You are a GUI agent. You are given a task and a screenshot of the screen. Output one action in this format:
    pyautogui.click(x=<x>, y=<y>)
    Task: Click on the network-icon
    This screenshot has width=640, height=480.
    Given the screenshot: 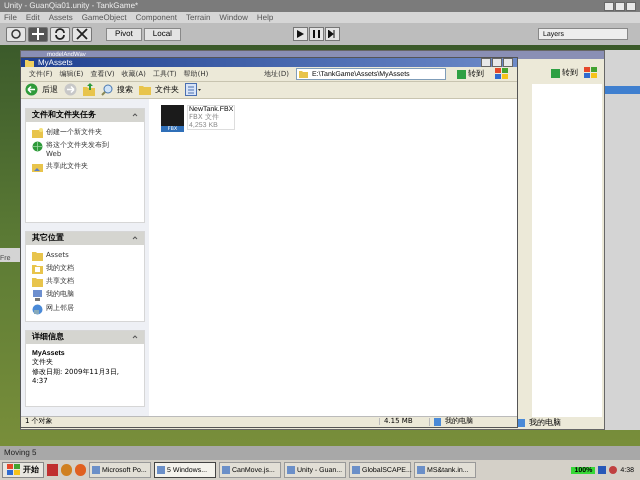 What is the action you would take?
    pyautogui.click(x=37, y=309)
    